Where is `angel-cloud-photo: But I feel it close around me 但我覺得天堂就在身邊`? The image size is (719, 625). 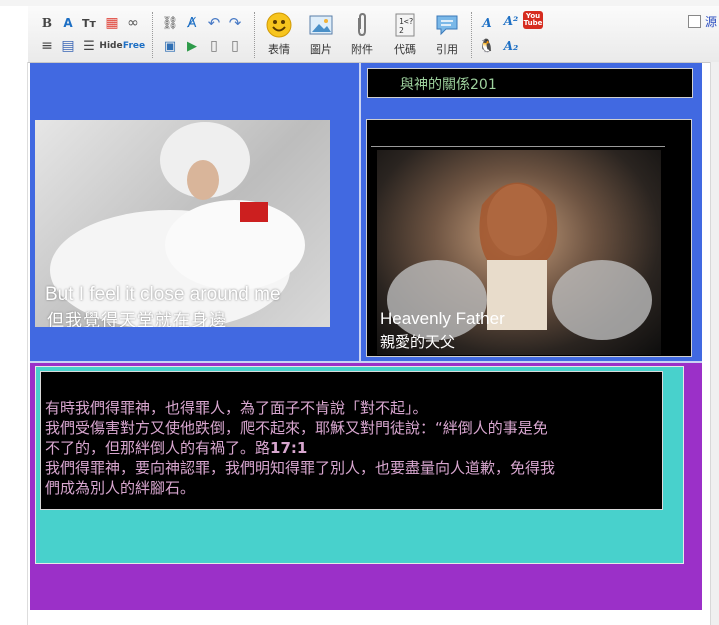 angel-cloud-photo: But I feel it close around me 但我覺得天堂就在身邊 is located at coordinates (182, 223).